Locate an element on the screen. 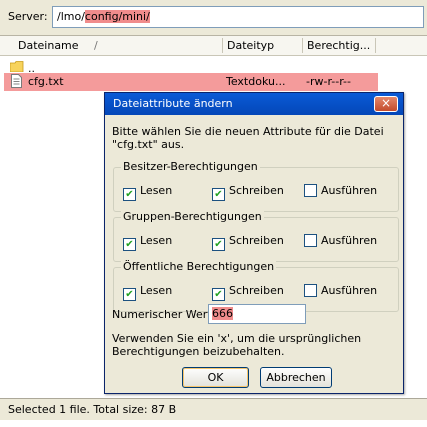 The image size is (427, 427). server-label: Server: is located at coordinates (28, 16).